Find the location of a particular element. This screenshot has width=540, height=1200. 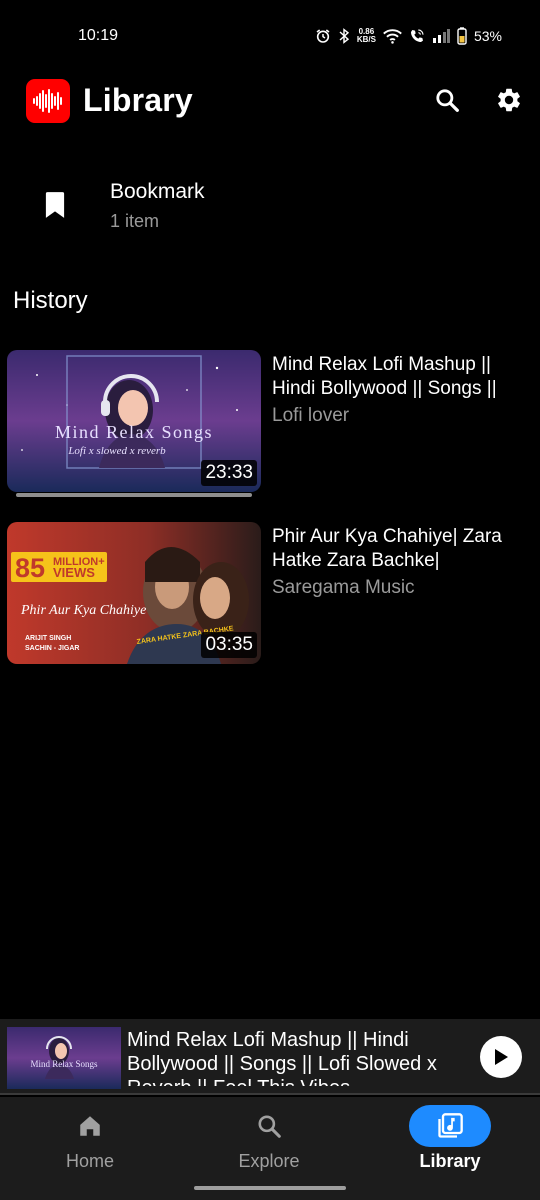

thumb-credit-singer: ARIJIT SINGH is located at coordinates (48, 638).